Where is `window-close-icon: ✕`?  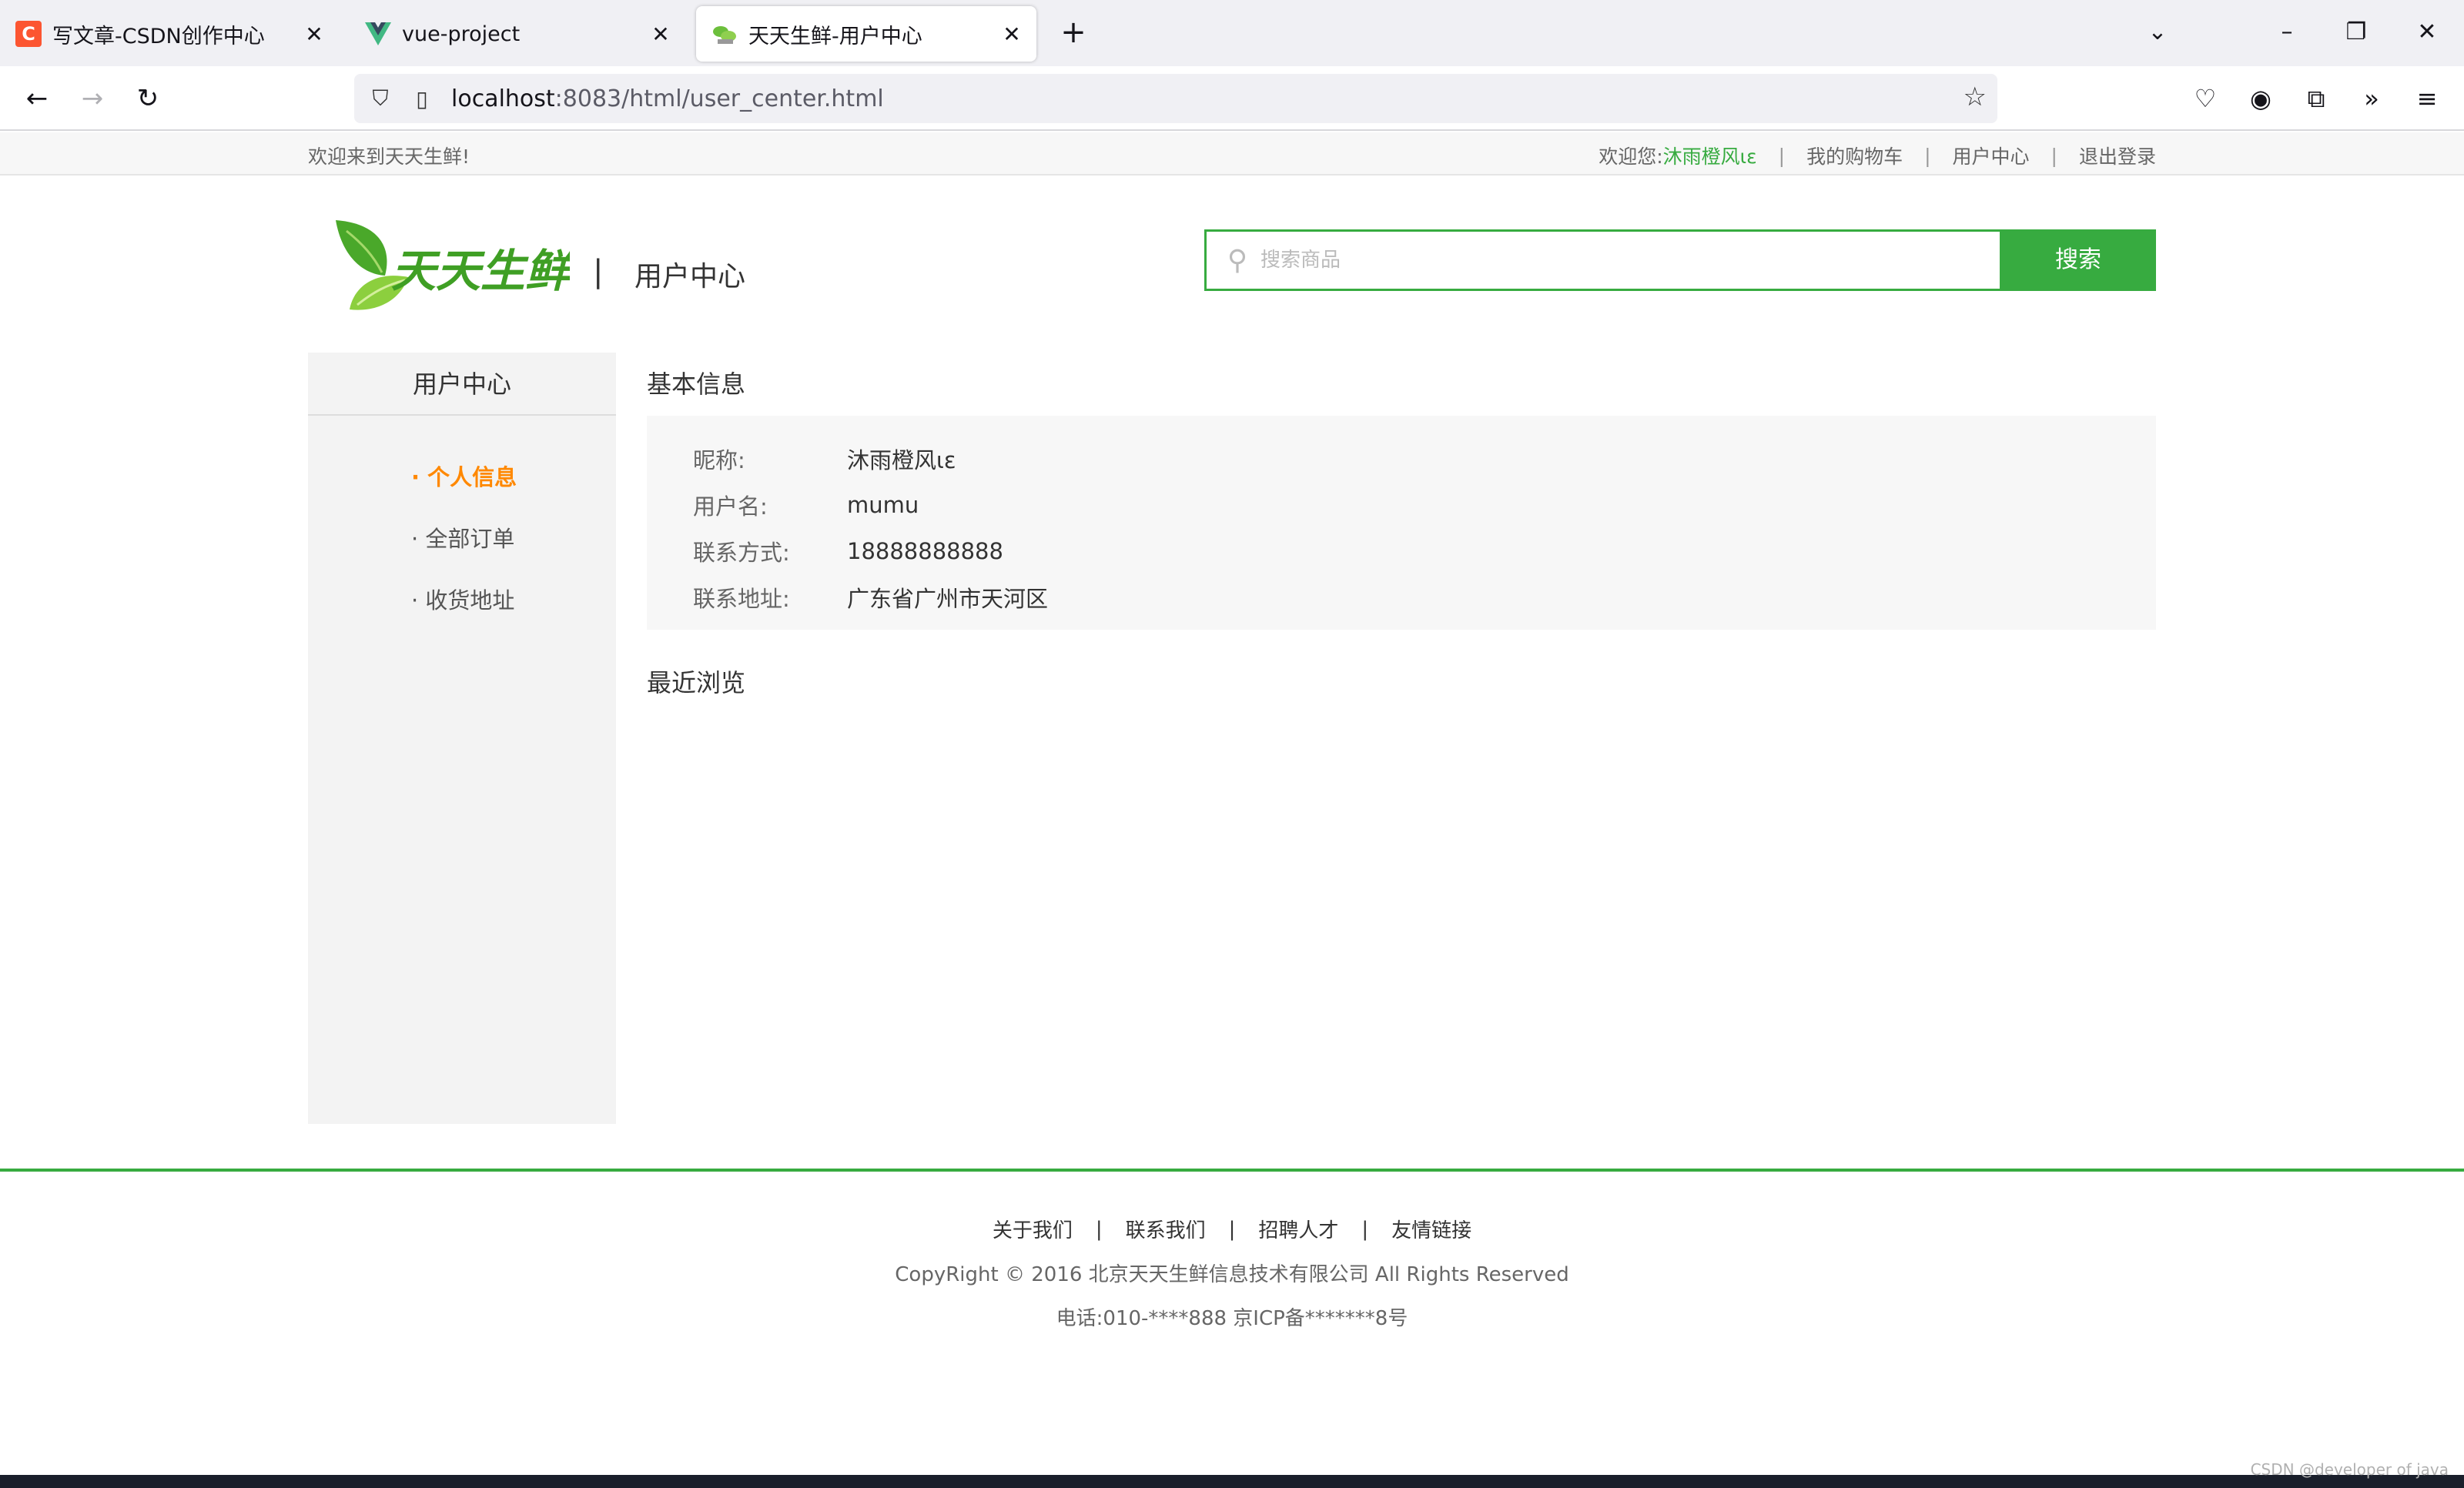
window-close-icon: ✕ is located at coordinates (2427, 32).